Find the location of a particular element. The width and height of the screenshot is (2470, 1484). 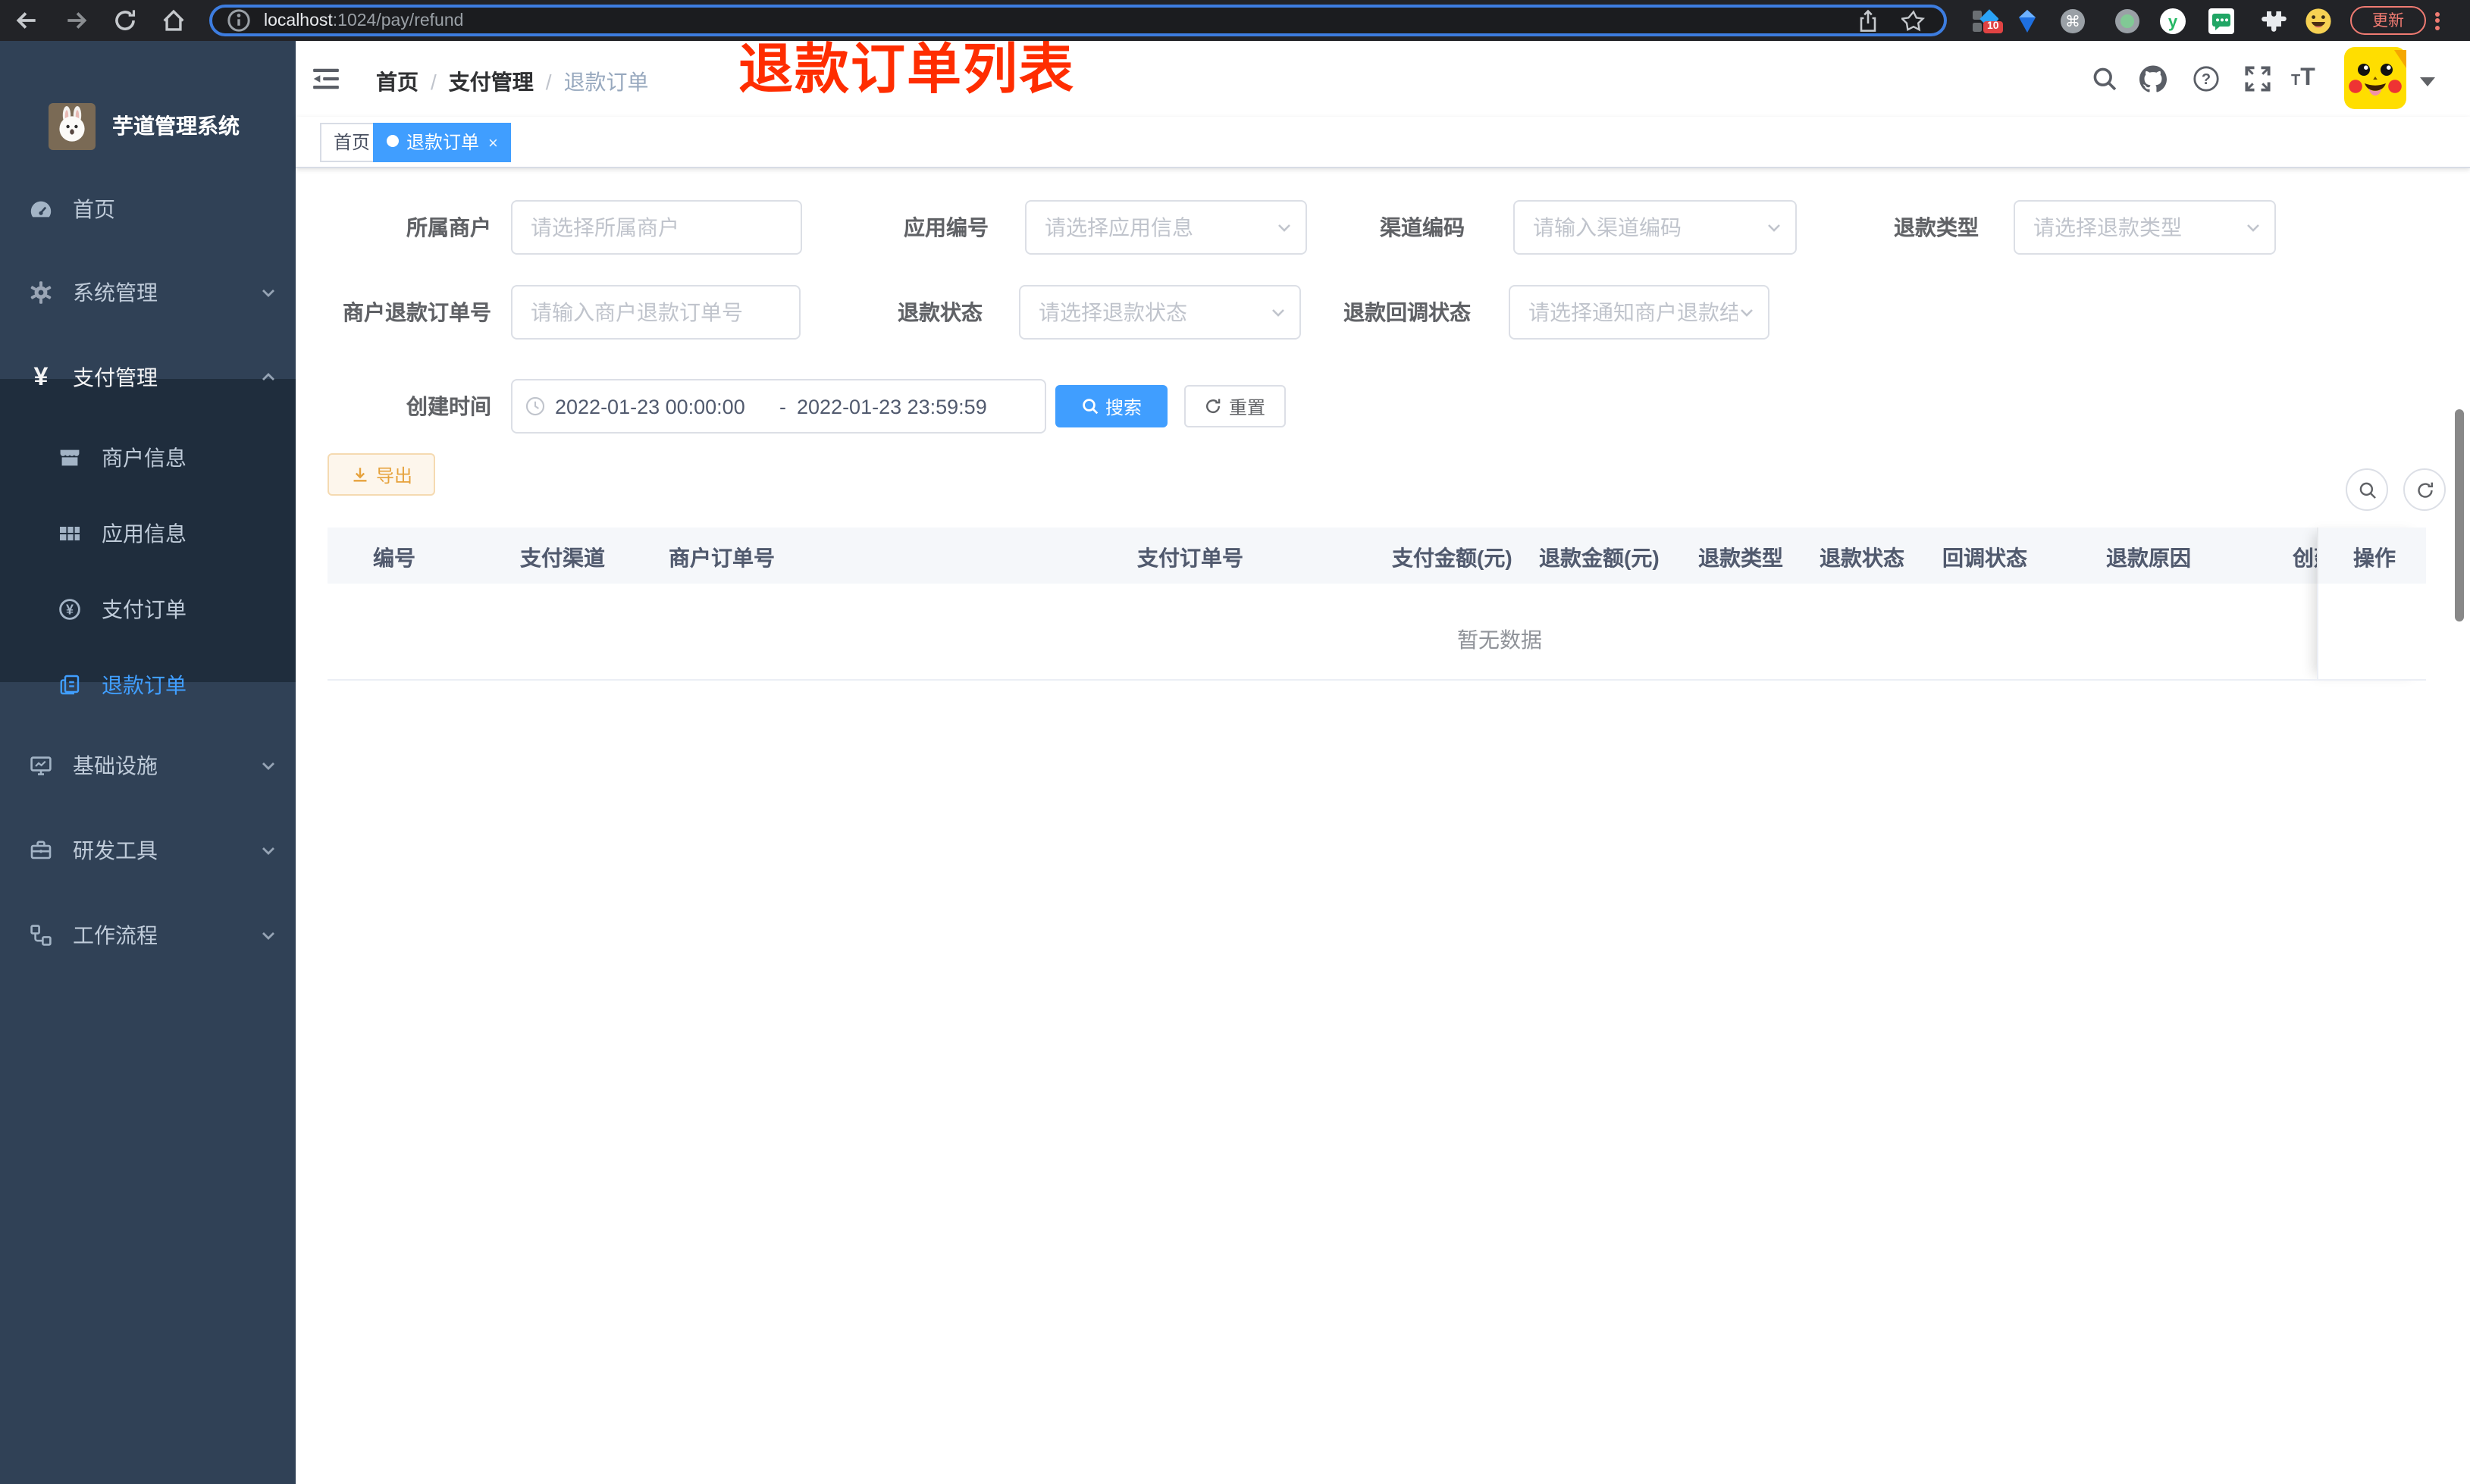

col-refund-amount: 退款金额(元) is located at coordinates (1599, 558).